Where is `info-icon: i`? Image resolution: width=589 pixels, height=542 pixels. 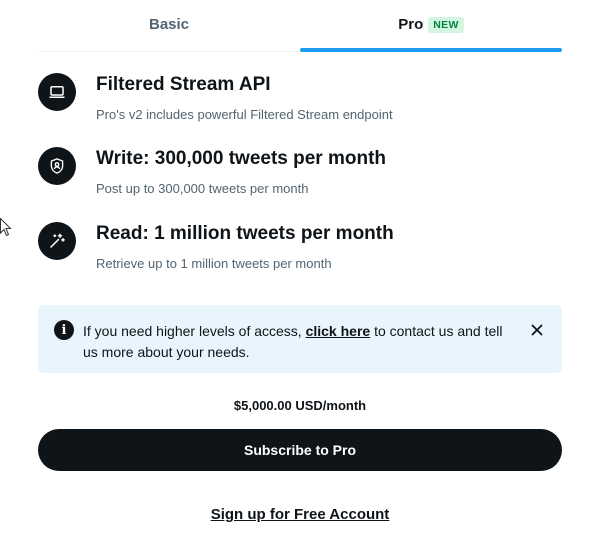 info-icon: i is located at coordinates (64, 330).